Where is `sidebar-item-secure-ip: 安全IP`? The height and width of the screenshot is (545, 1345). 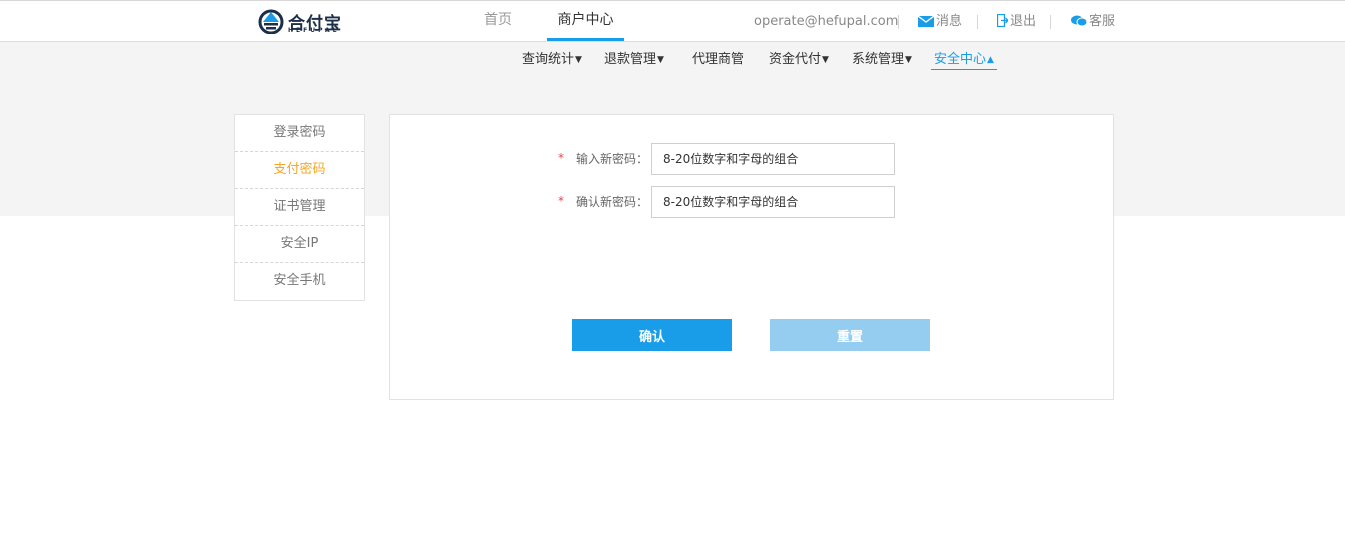
sidebar-item-secure-ip: 安全IP is located at coordinates (299, 244).